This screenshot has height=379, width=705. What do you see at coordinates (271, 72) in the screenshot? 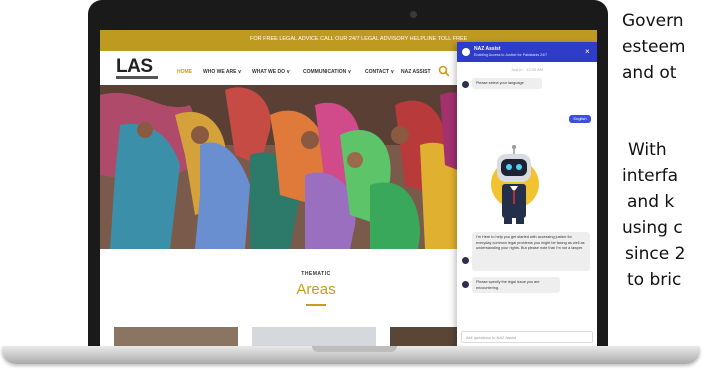
I see `nav-what-we-do: WHAT WE DO ∨` at bounding box center [271, 72].